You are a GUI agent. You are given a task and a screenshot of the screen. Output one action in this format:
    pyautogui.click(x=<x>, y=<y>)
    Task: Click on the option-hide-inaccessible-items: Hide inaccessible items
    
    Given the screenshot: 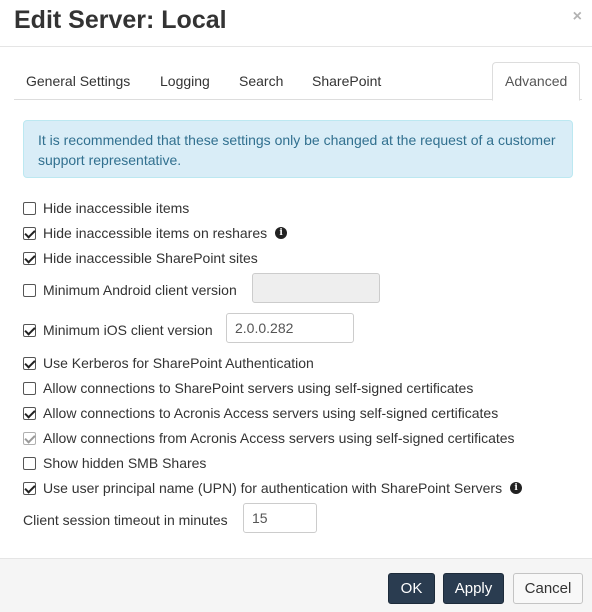 What is the action you would take?
    pyautogui.click(x=106, y=208)
    